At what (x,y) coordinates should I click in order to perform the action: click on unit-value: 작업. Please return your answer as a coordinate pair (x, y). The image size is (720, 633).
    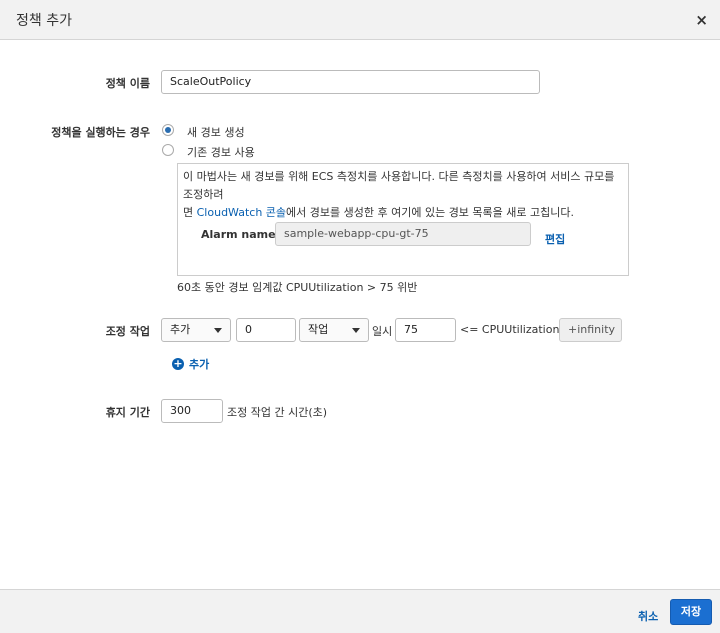
    Looking at the image, I should click on (318, 329).